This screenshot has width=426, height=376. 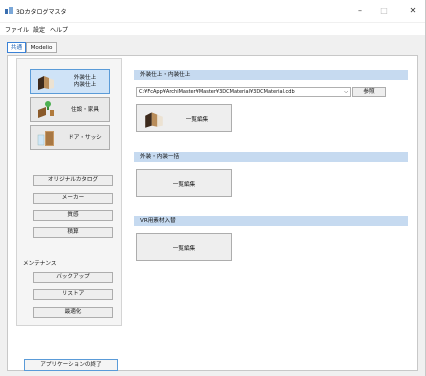 What do you see at coordinates (271, 157) in the screenshot?
I see `section-header-bulk: 外装・内装一括` at bounding box center [271, 157].